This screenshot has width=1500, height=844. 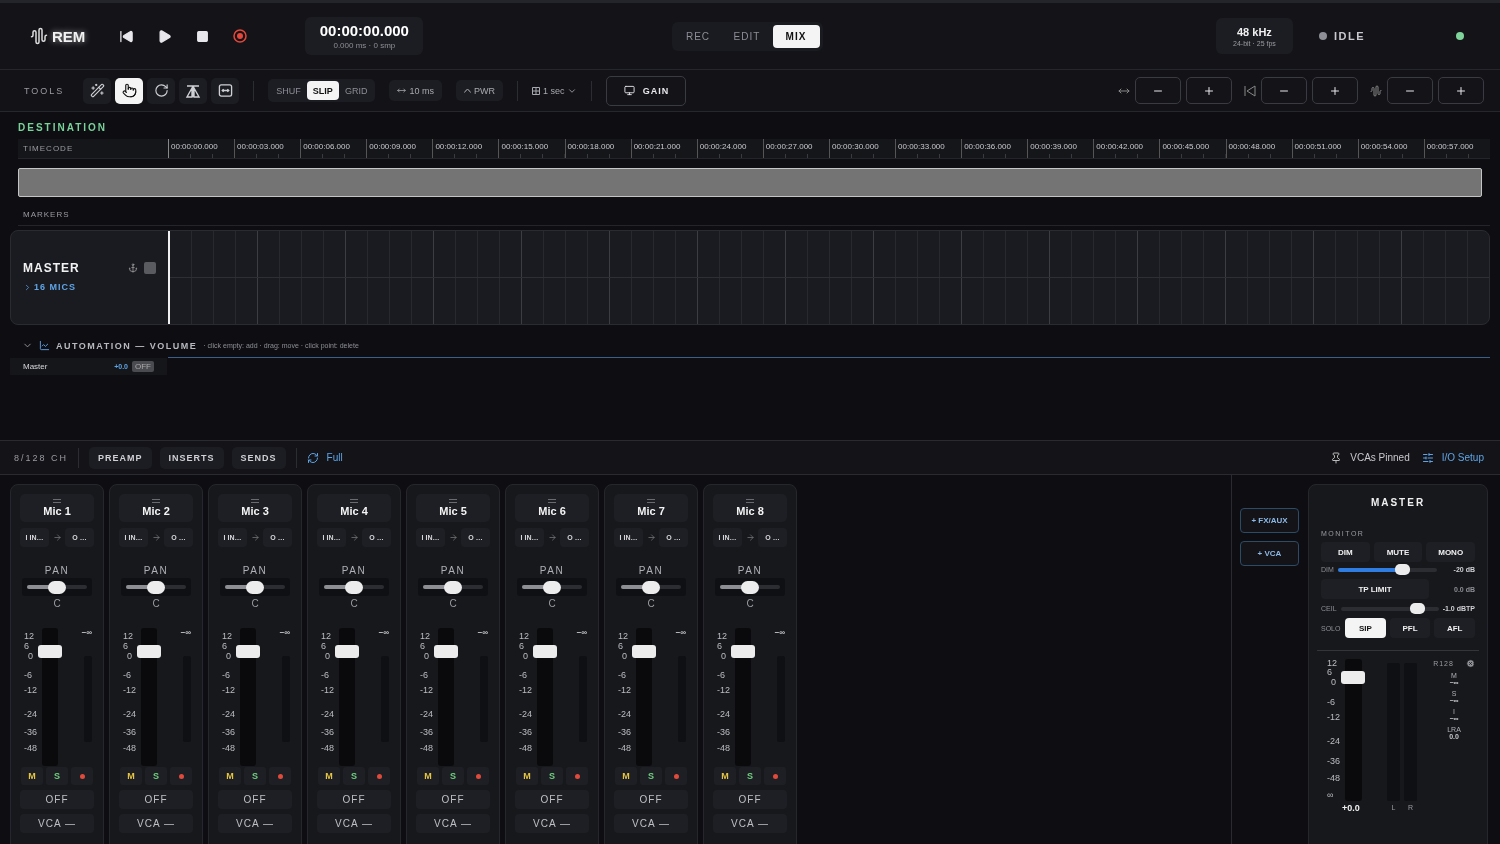 What do you see at coordinates (1365, 628) in the screenshot?
I see `solo-mode-button: SIP` at bounding box center [1365, 628].